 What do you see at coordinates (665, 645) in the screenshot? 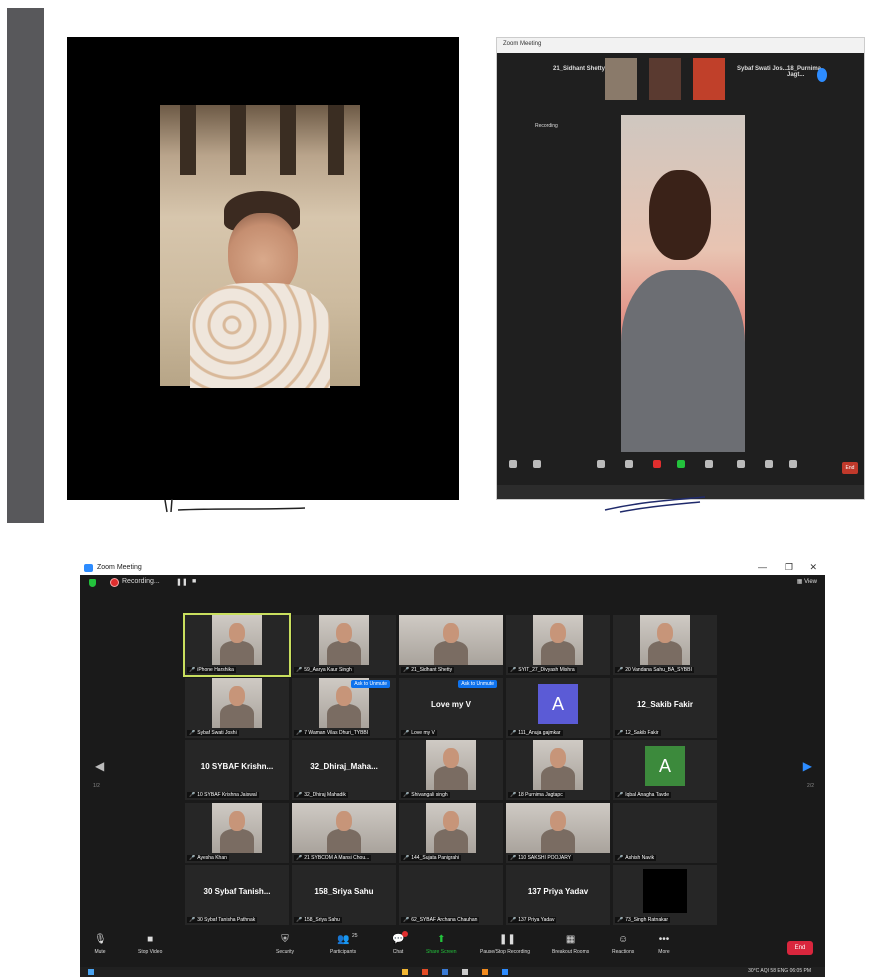
I see `participant-tile: 🎤 20 Vandana Sahu_BA_SYBBI` at bounding box center [665, 645].